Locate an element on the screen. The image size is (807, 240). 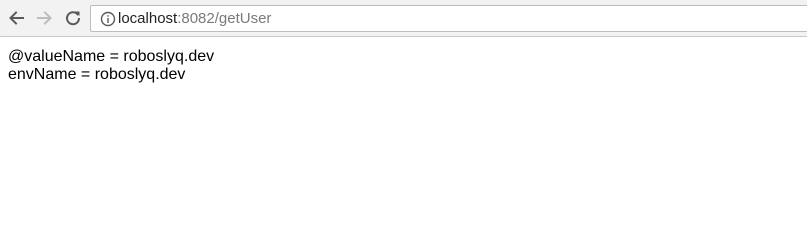
back-button is located at coordinates (16, 18).